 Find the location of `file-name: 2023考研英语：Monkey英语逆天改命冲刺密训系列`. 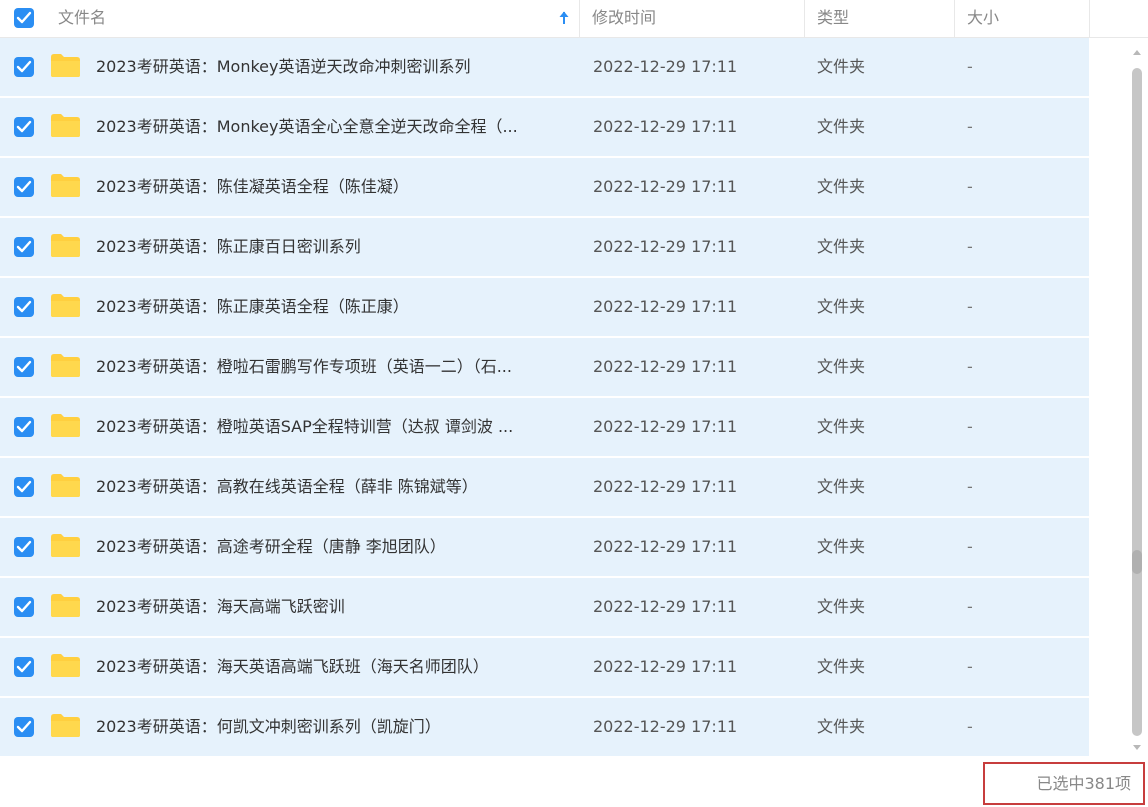

file-name: 2023考研英语：Monkey英语逆天改命冲刺密训系列 is located at coordinates (332, 67).